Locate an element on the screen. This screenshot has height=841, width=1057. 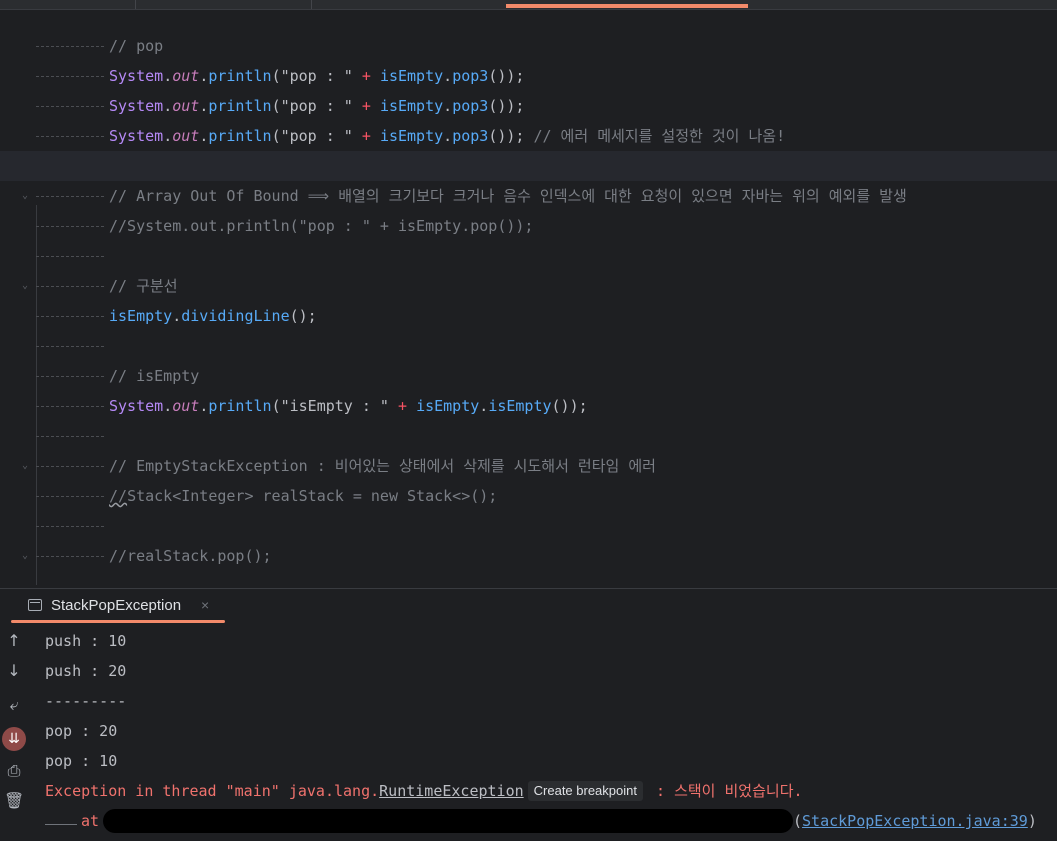
code-token: //realStack.pop(); is located at coordinates (190, 556).